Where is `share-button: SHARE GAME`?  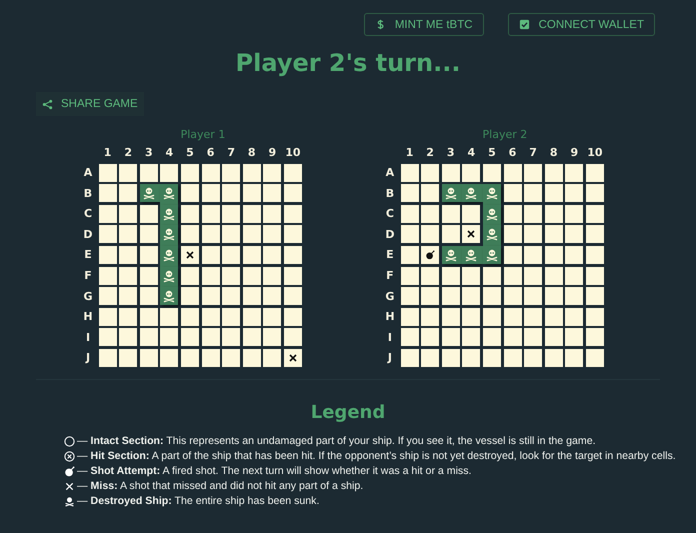
share-button: SHARE GAME is located at coordinates (90, 104).